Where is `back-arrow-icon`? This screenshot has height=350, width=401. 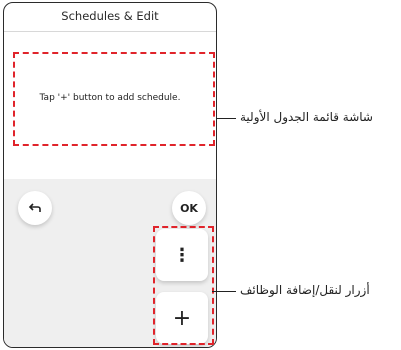
back-arrow-icon is located at coordinates (35, 208).